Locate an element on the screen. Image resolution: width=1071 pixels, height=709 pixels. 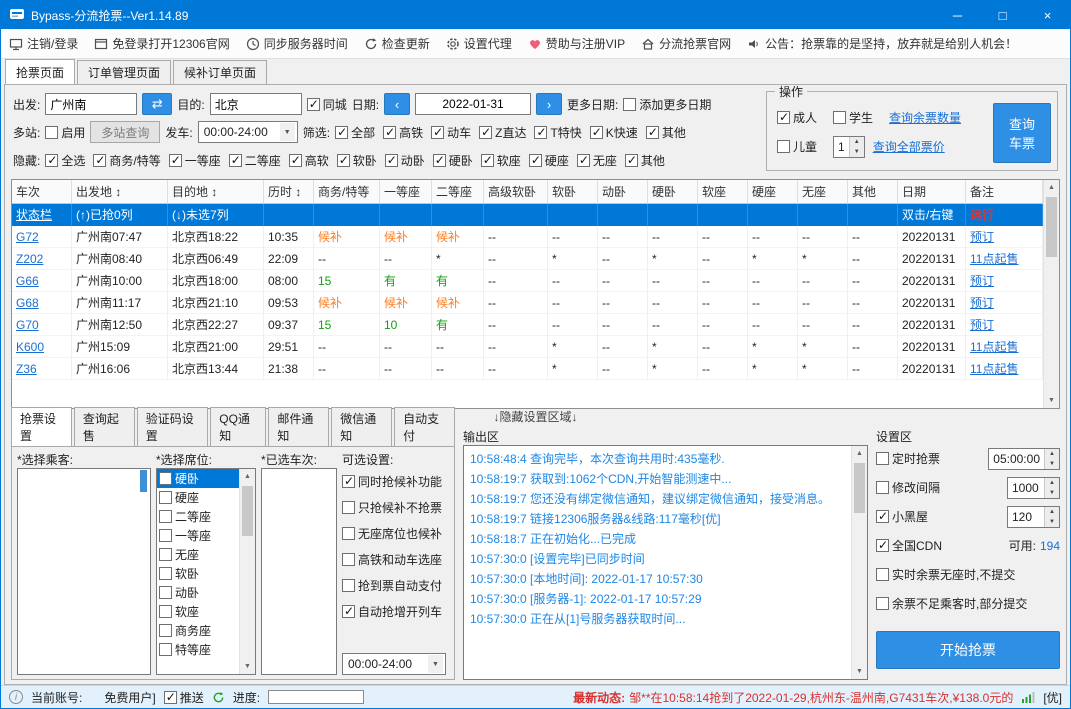
table-header-cell: 动卧 is located at coordinates (623, 192).